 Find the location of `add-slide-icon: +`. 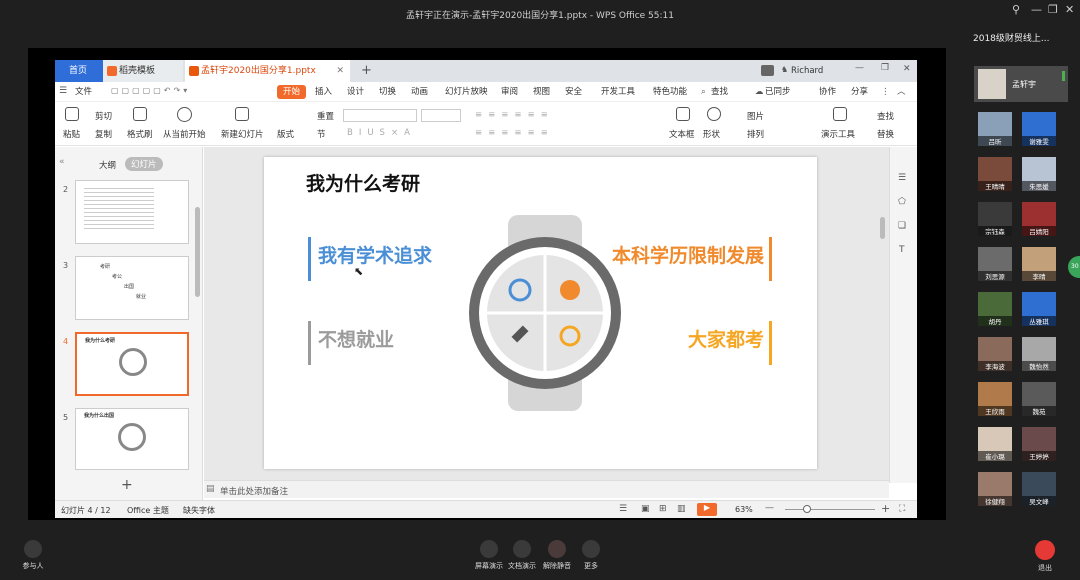

add-slide-icon: + is located at coordinates (127, 485).